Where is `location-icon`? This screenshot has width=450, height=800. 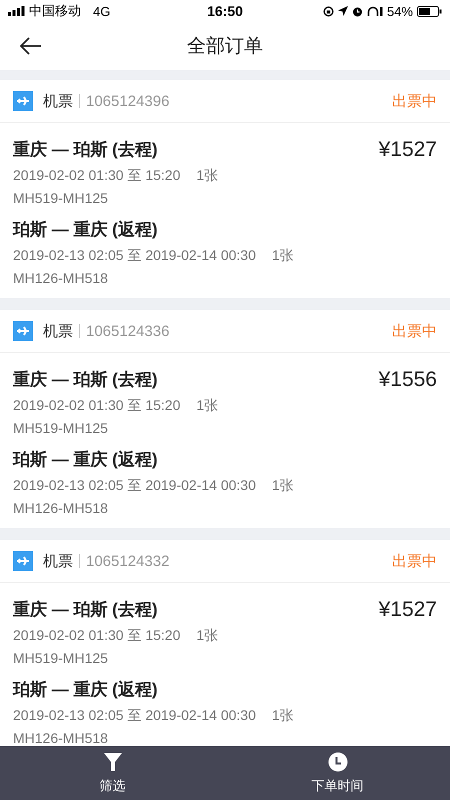
location-icon is located at coordinates (343, 11).